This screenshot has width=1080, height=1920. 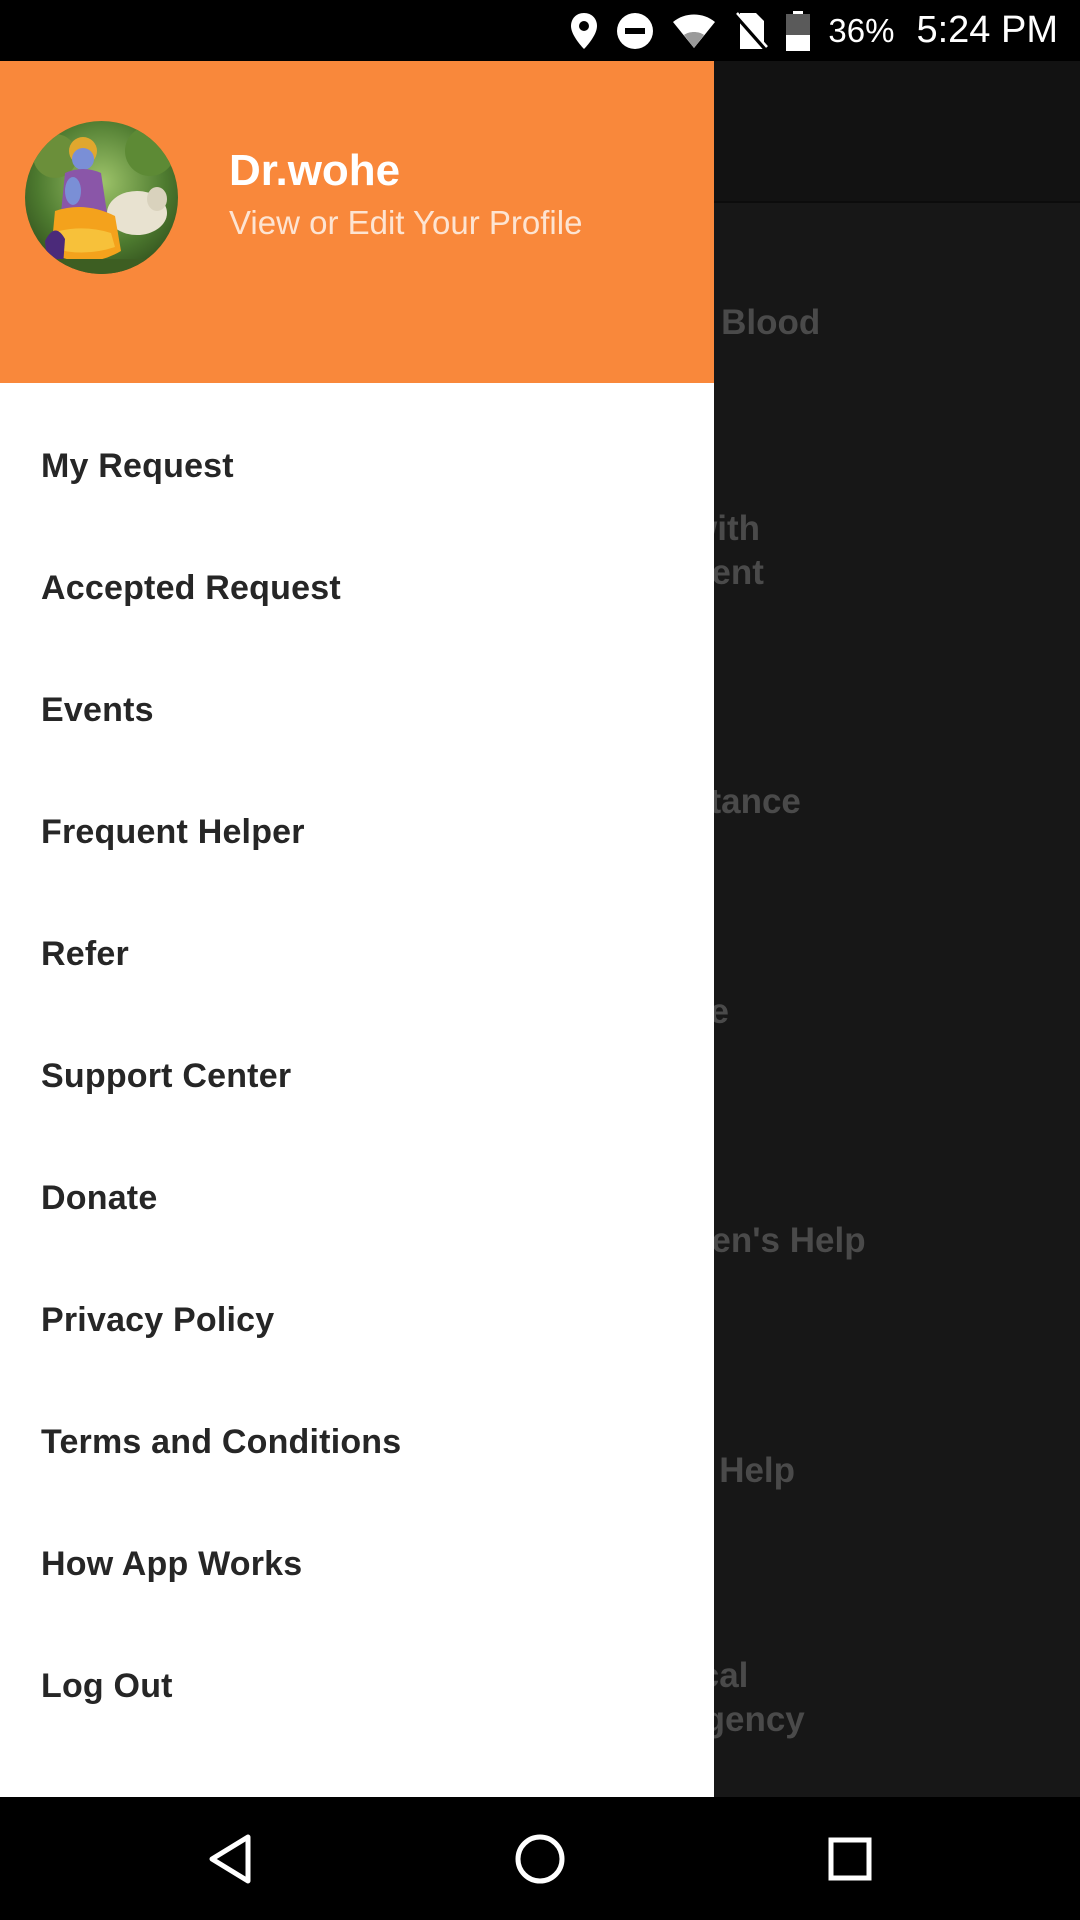 What do you see at coordinates (727, 550) in the screenshot?
I see `background-label: with dent` at bounding box center [727, 550].